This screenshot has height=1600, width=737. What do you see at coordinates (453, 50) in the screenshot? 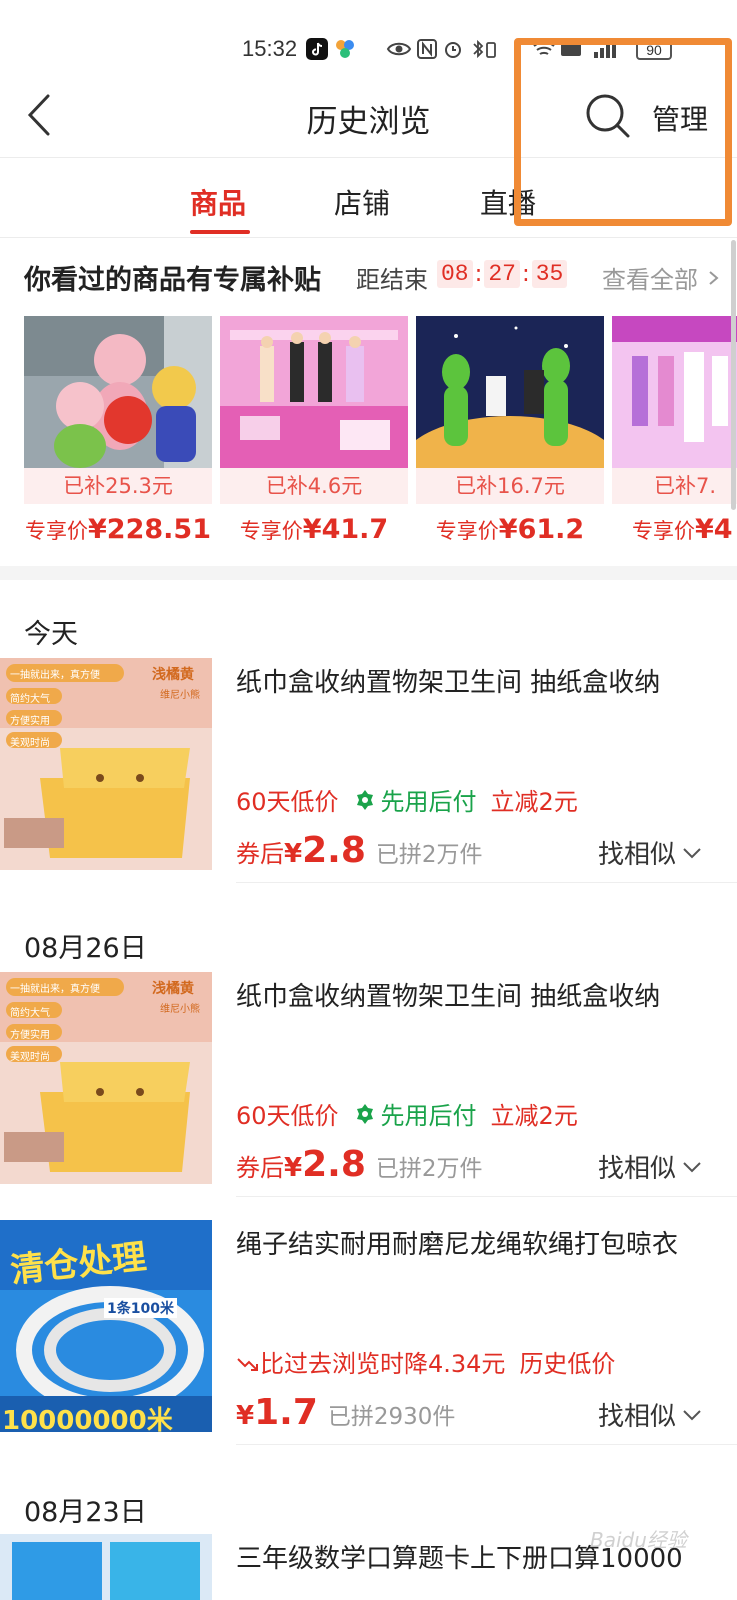
I see `alarm-icon` at bounding box center [453, 50].